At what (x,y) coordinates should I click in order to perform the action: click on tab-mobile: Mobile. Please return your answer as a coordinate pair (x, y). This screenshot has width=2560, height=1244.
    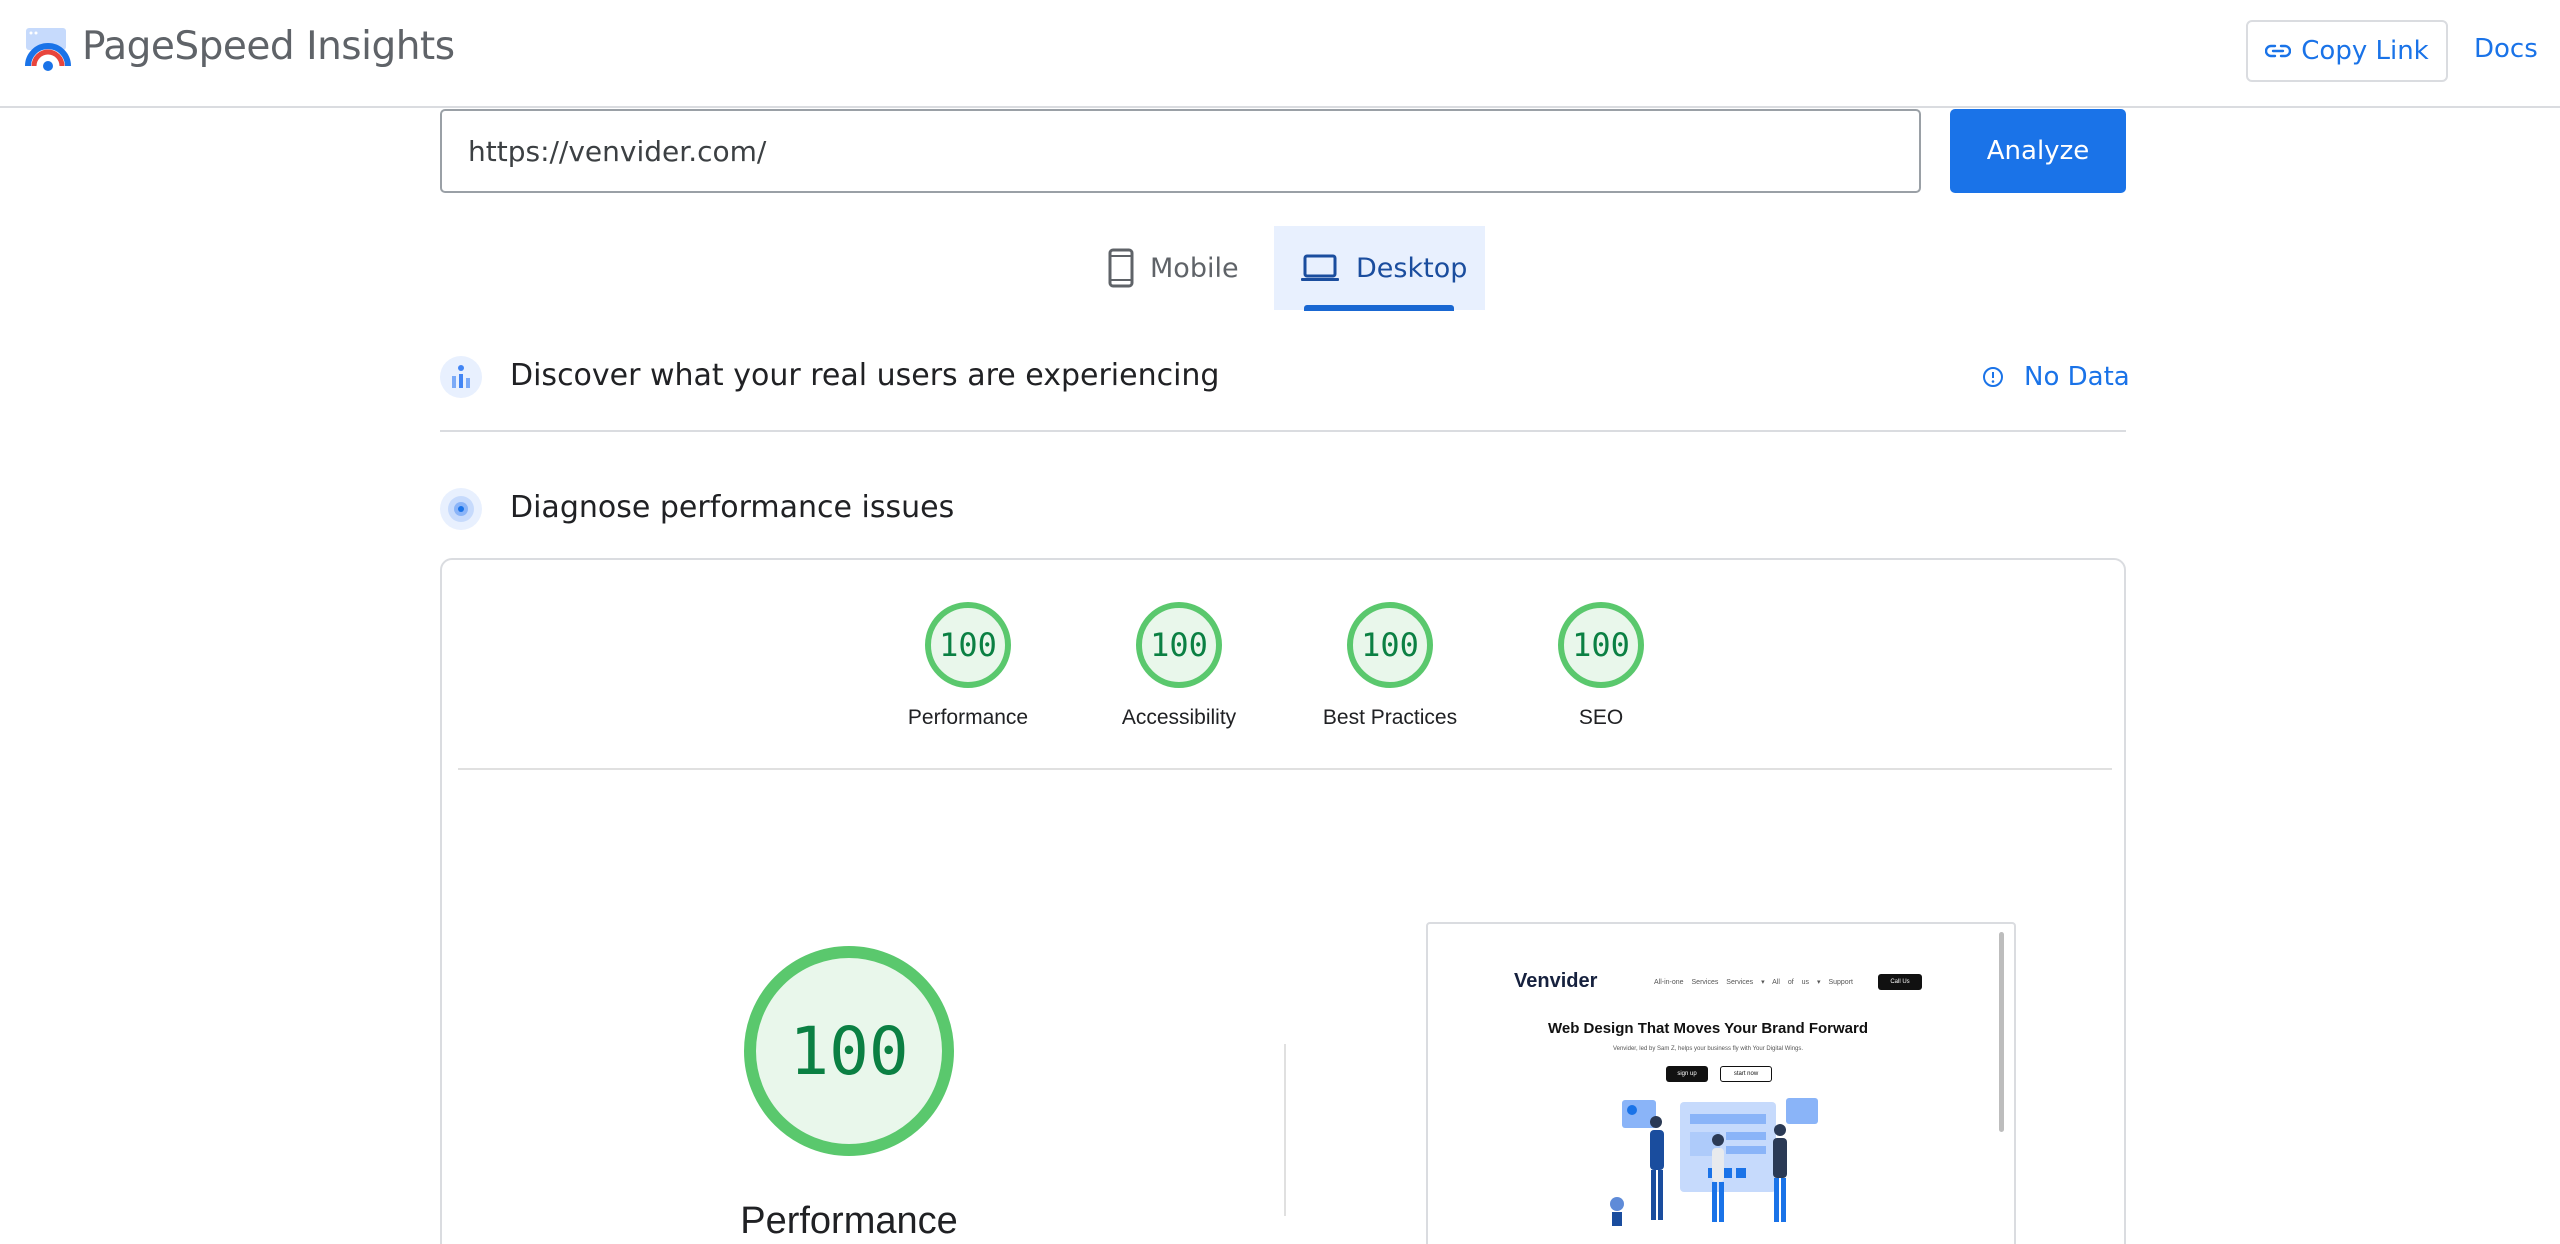
    Looking at the image, I should click on (1173, 268).